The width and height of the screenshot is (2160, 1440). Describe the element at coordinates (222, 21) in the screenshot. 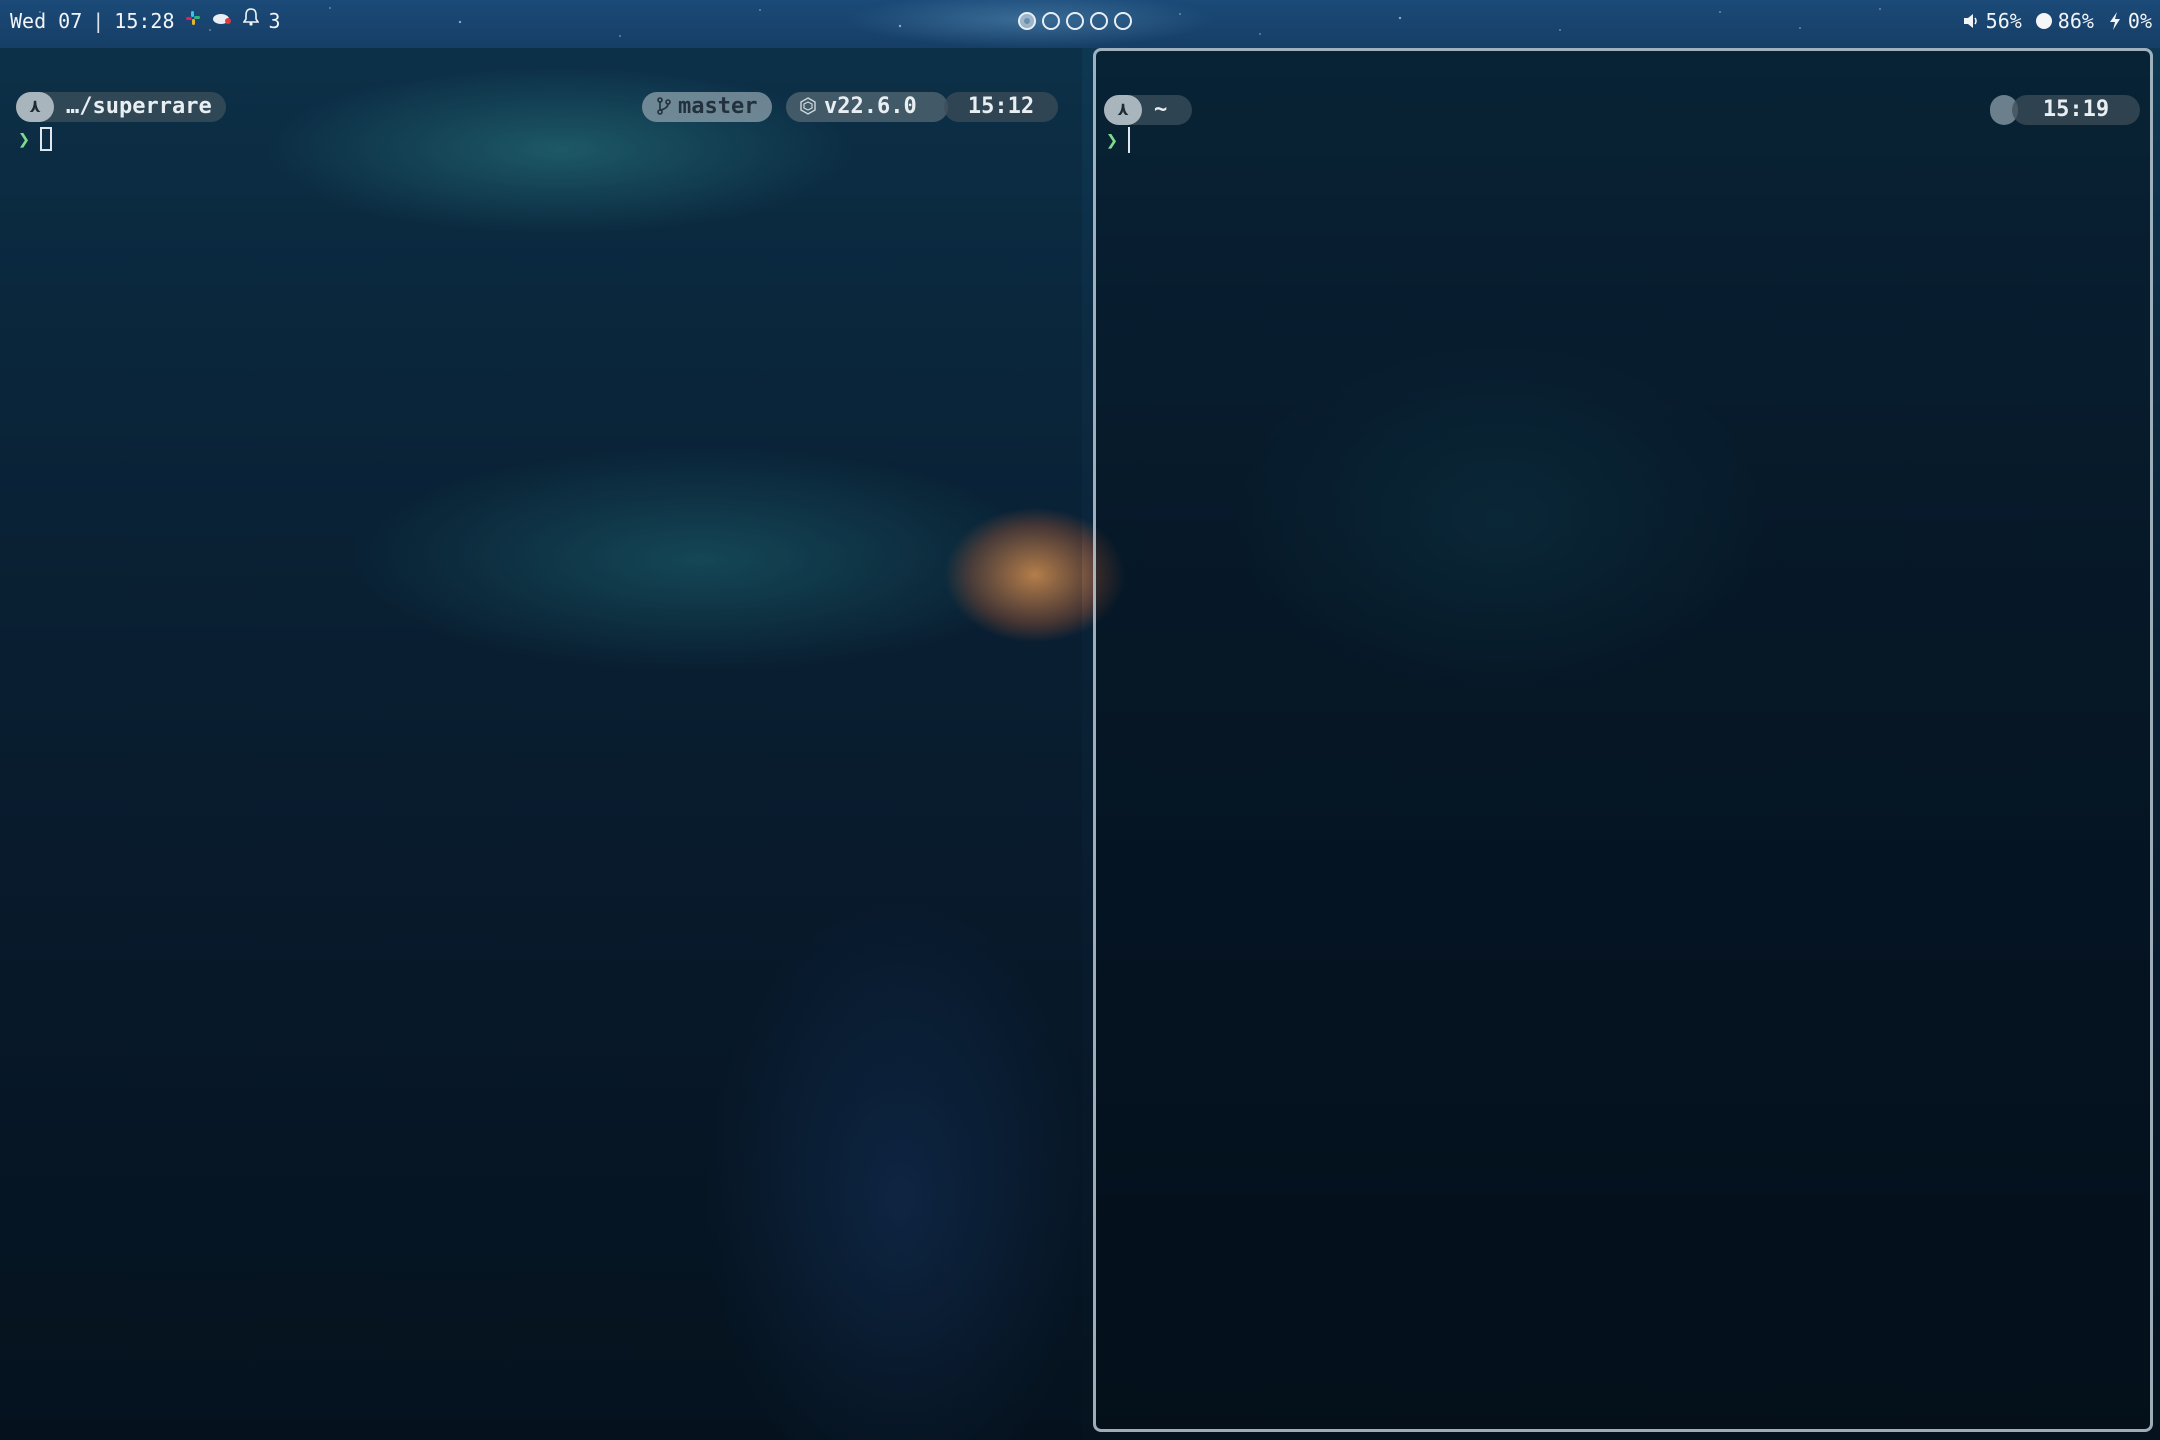

I see `cloud-icon` at that location.